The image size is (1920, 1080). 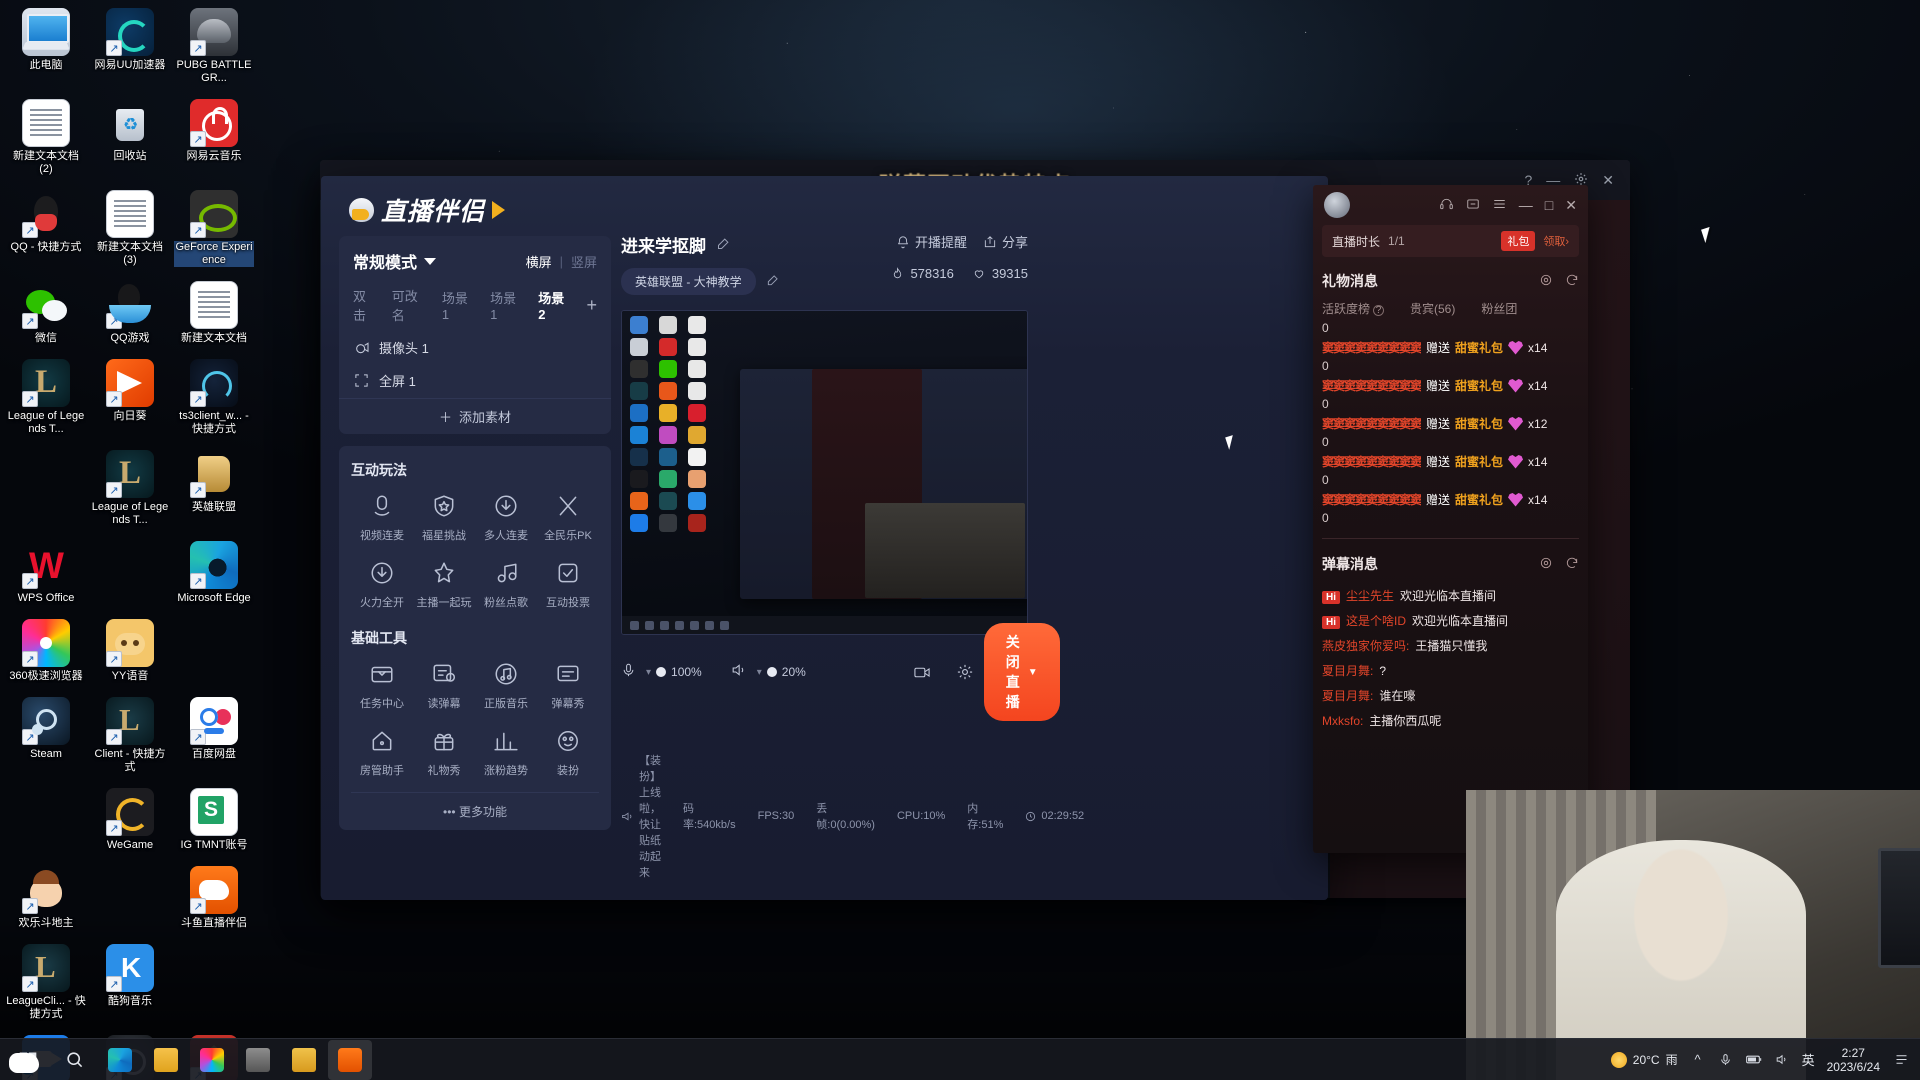 What do you see at coordinates (584, 261) in the screenshot?
I see `orientation-portrait: 竖屏` at bounding box center [584, 261].